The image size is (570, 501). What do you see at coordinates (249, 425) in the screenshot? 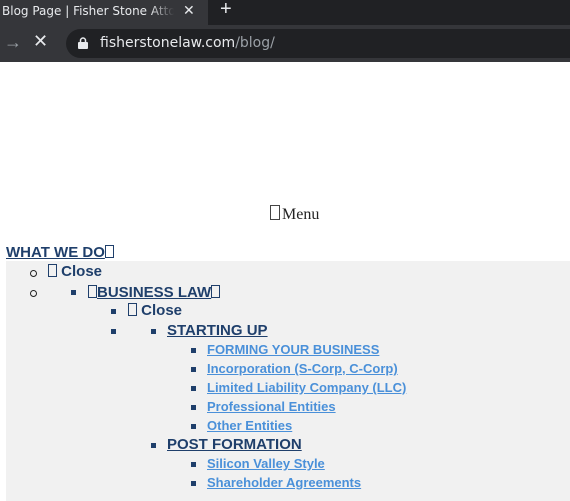
I see `nav-link-other-entities: Other Entities` at bounding box center [249, 425].